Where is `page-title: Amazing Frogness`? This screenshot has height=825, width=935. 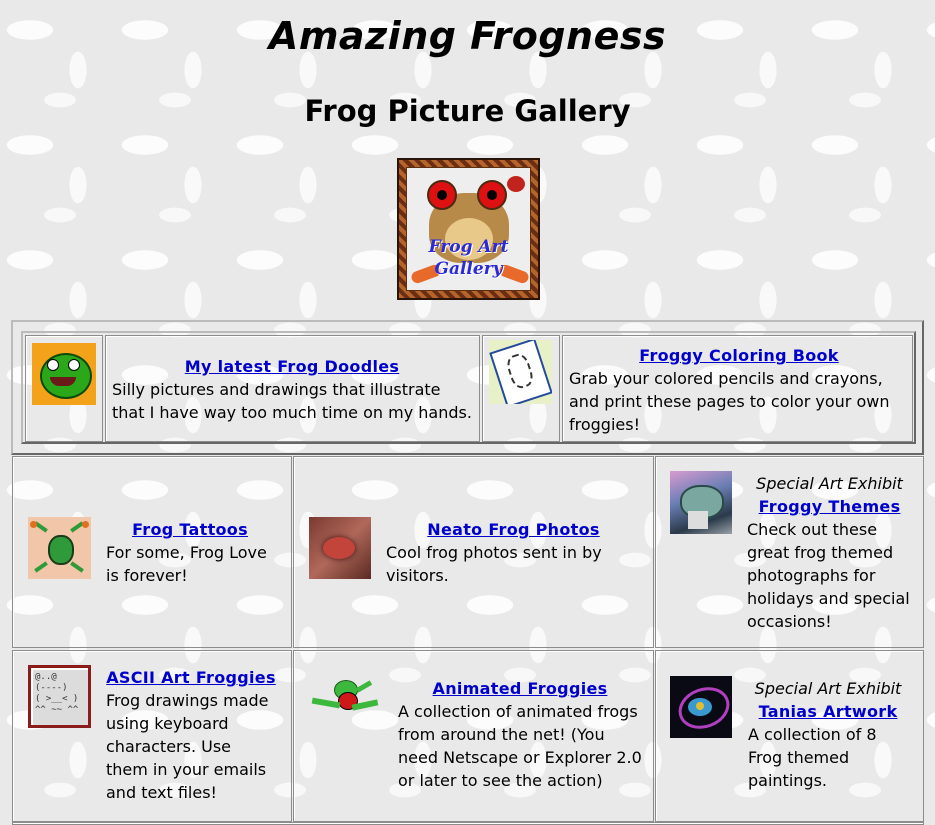
page-title: Amazing Frogness is located at coordinates (467, 36).